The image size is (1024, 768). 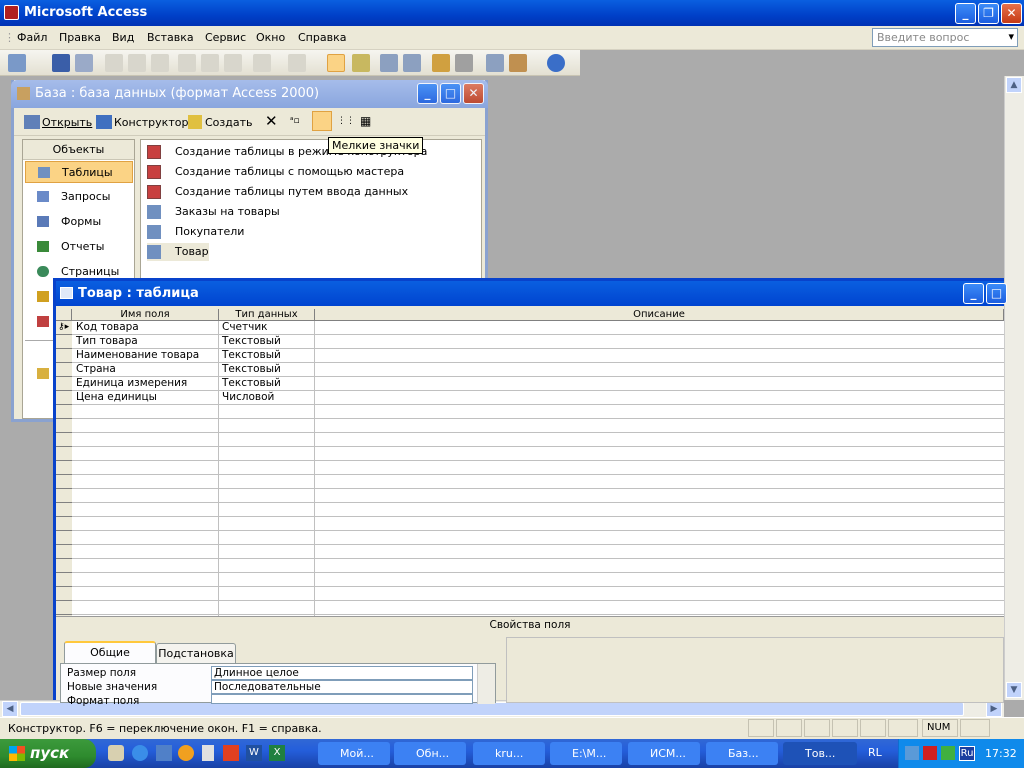 I want to click on small-icons-icon, so click(x=322, y=121).